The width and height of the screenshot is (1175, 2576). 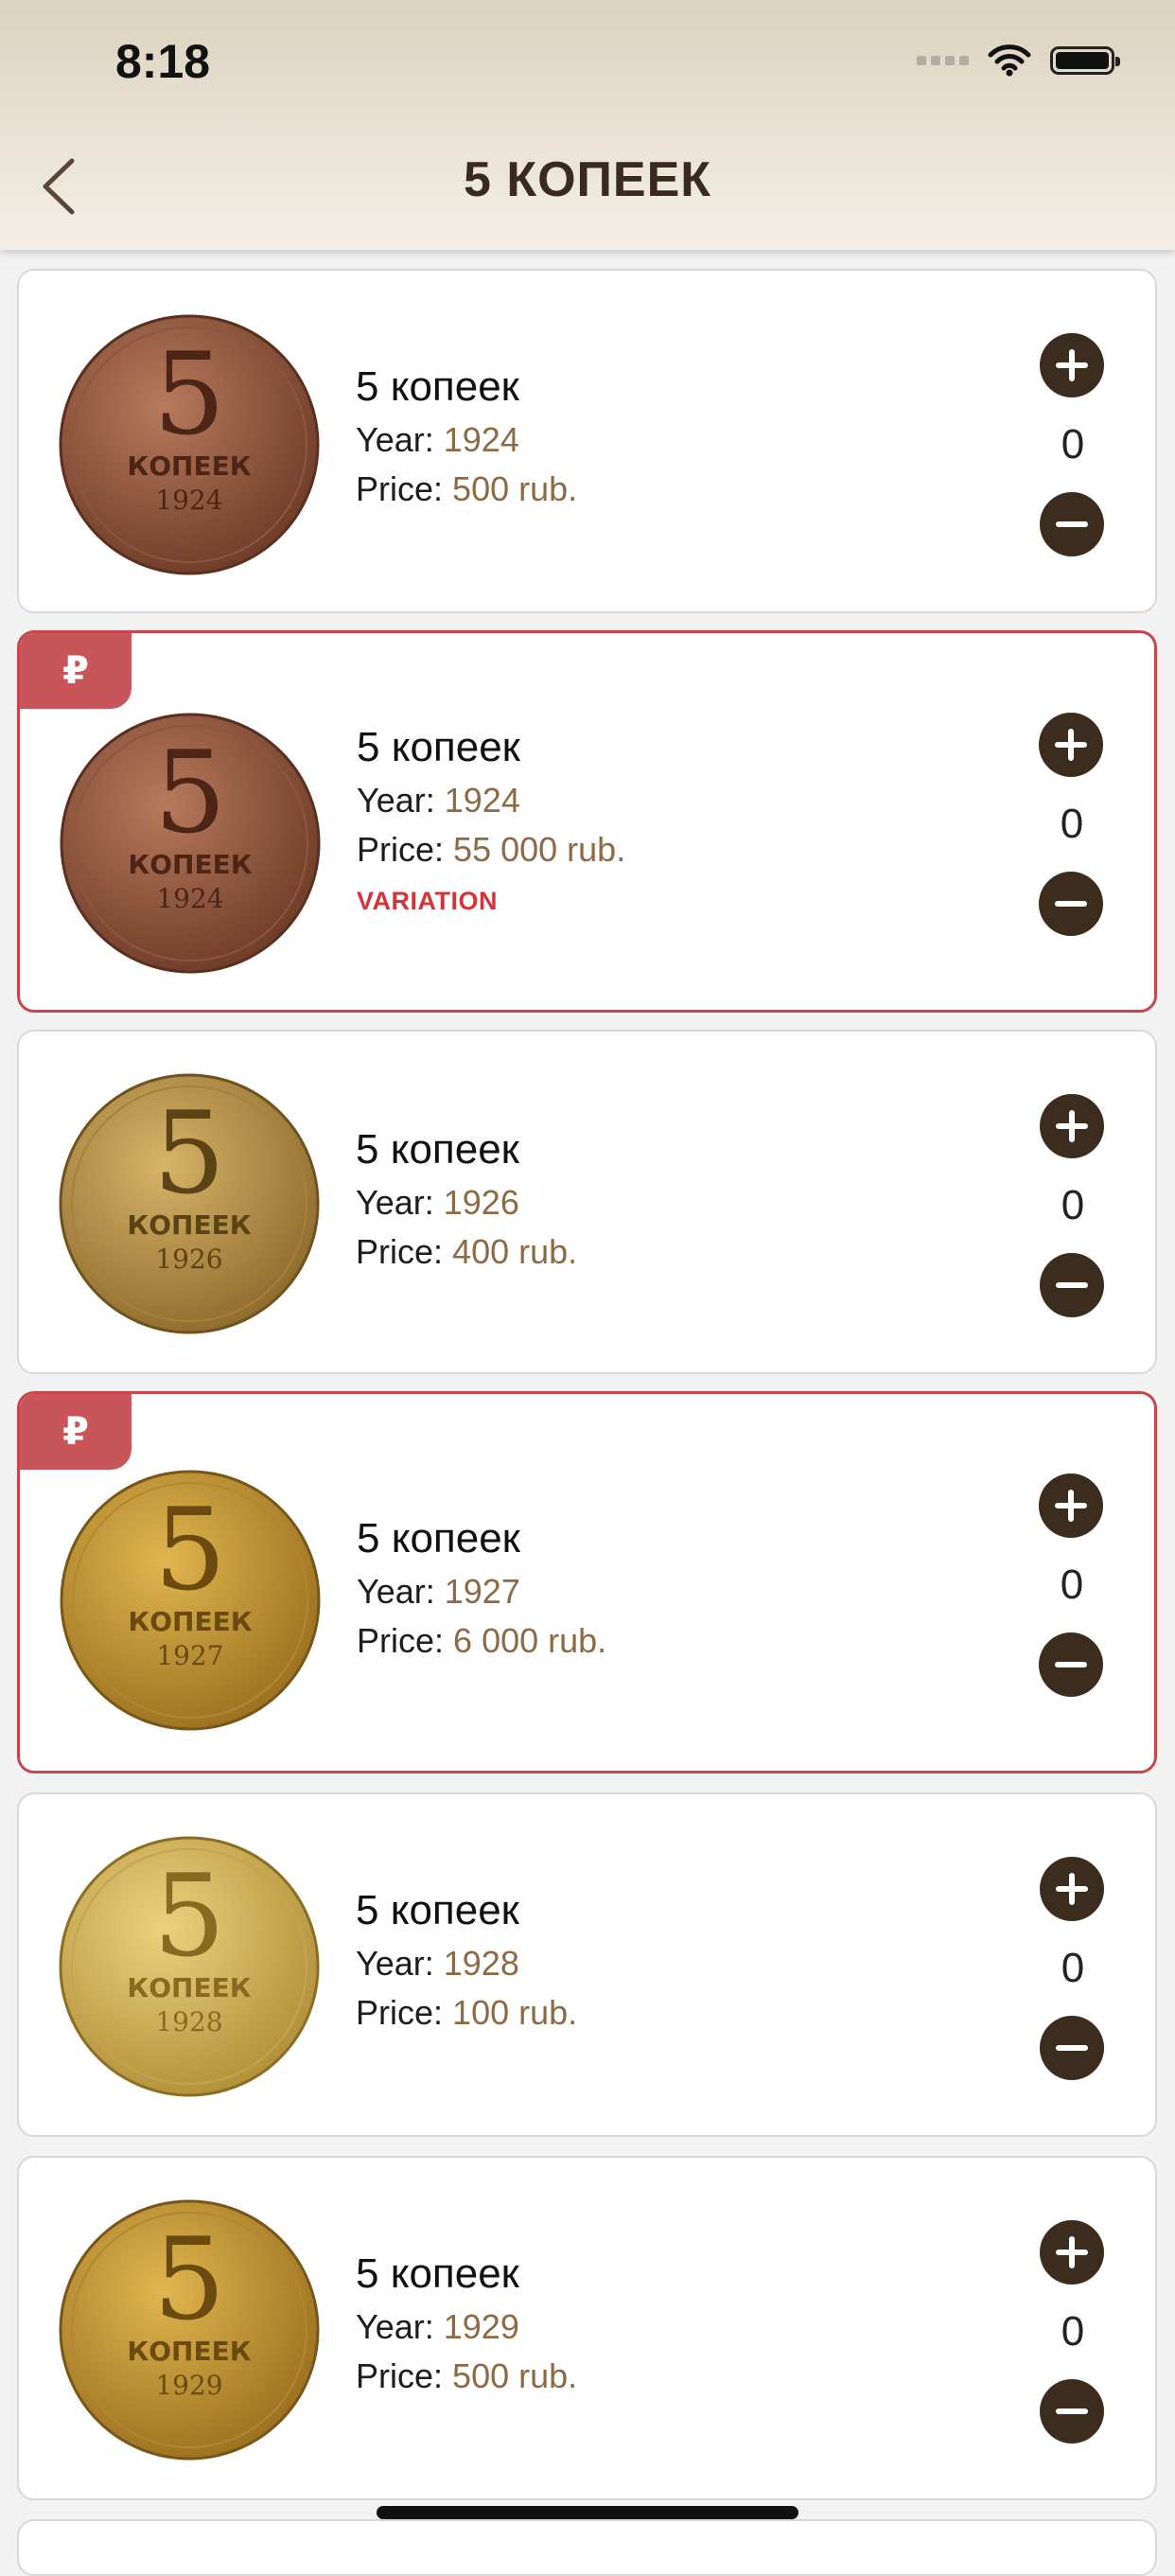 What do you see at coordinates (515, 2012) in the screenshot?
I see `price-value: 100 rub.` at bounding box center [515, 2012].